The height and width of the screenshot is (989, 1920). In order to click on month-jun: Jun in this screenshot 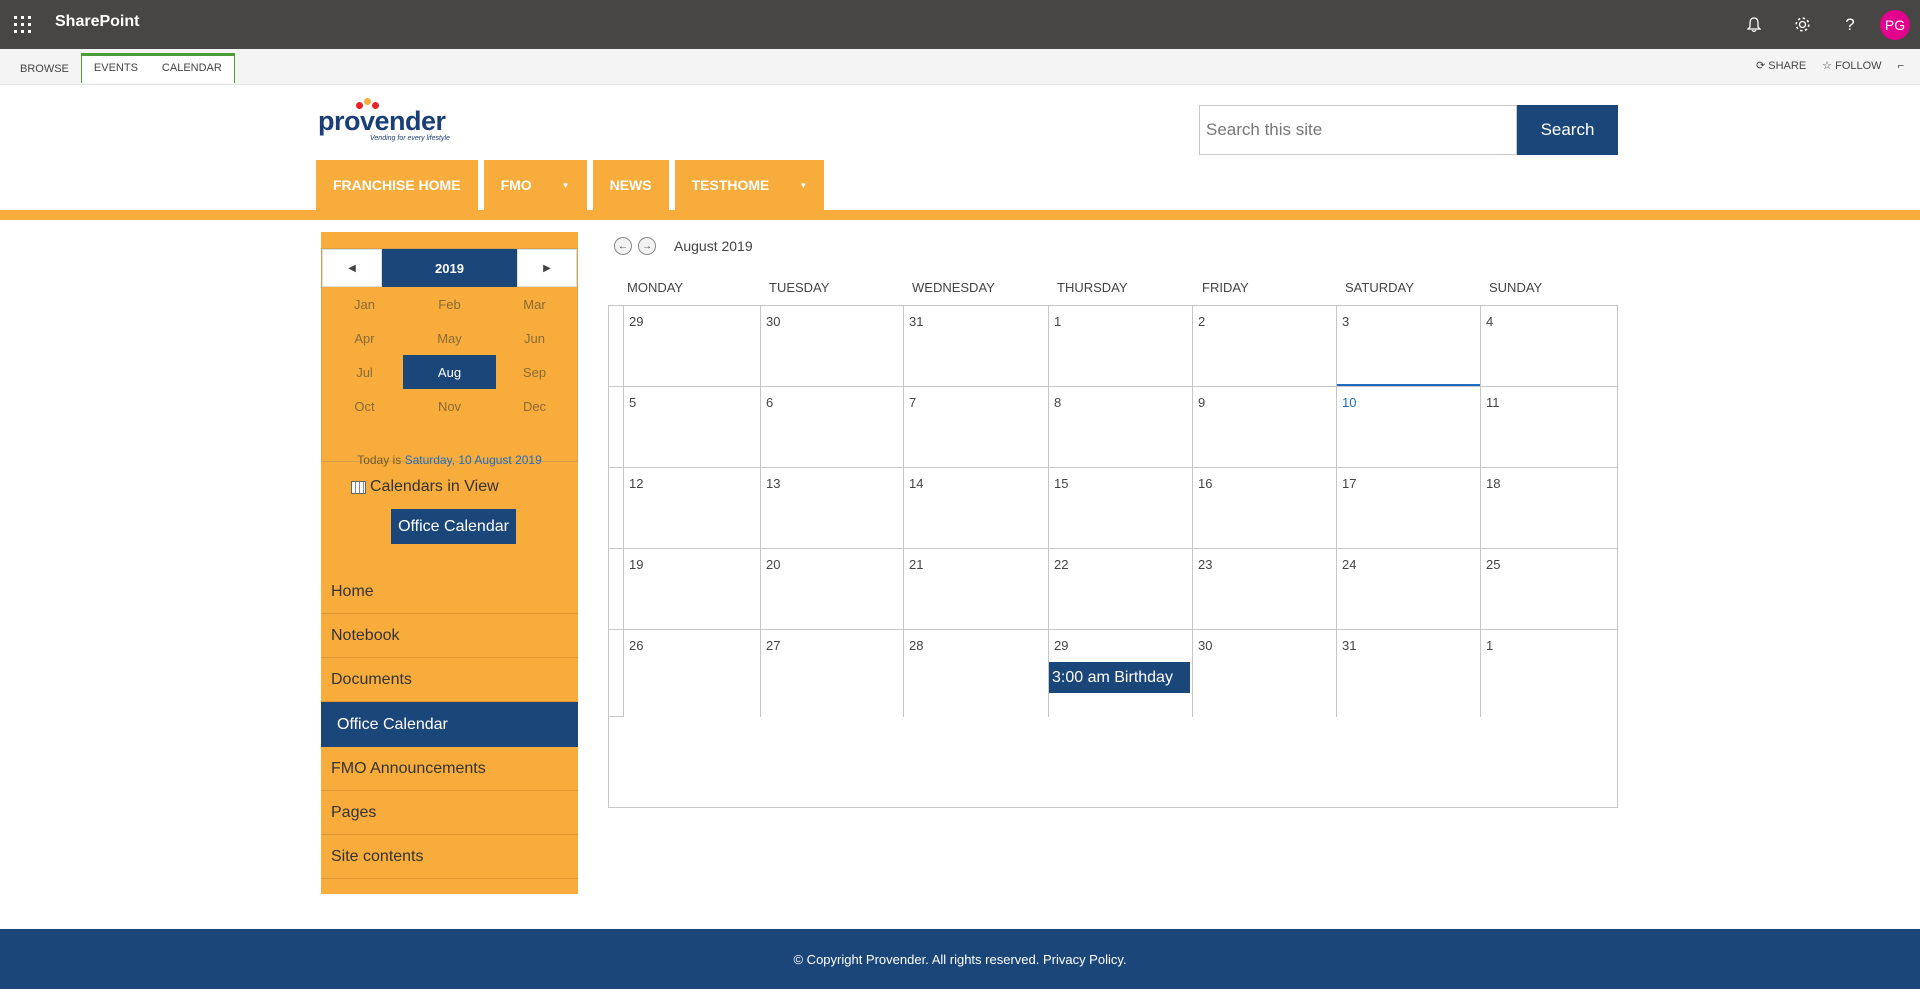, I will do `click(534, 338)`.